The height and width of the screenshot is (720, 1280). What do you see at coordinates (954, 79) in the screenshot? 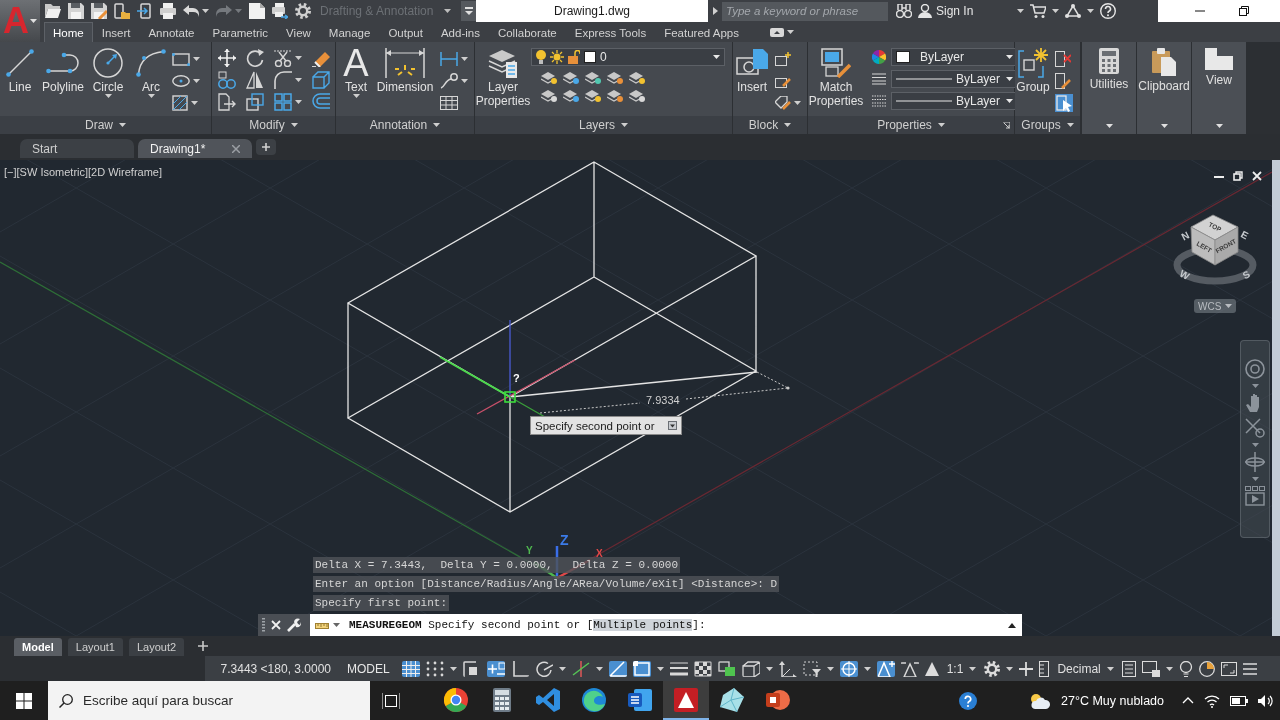
I see `linetype-dropdown: ByLayer` at bounding box center [954, 79].